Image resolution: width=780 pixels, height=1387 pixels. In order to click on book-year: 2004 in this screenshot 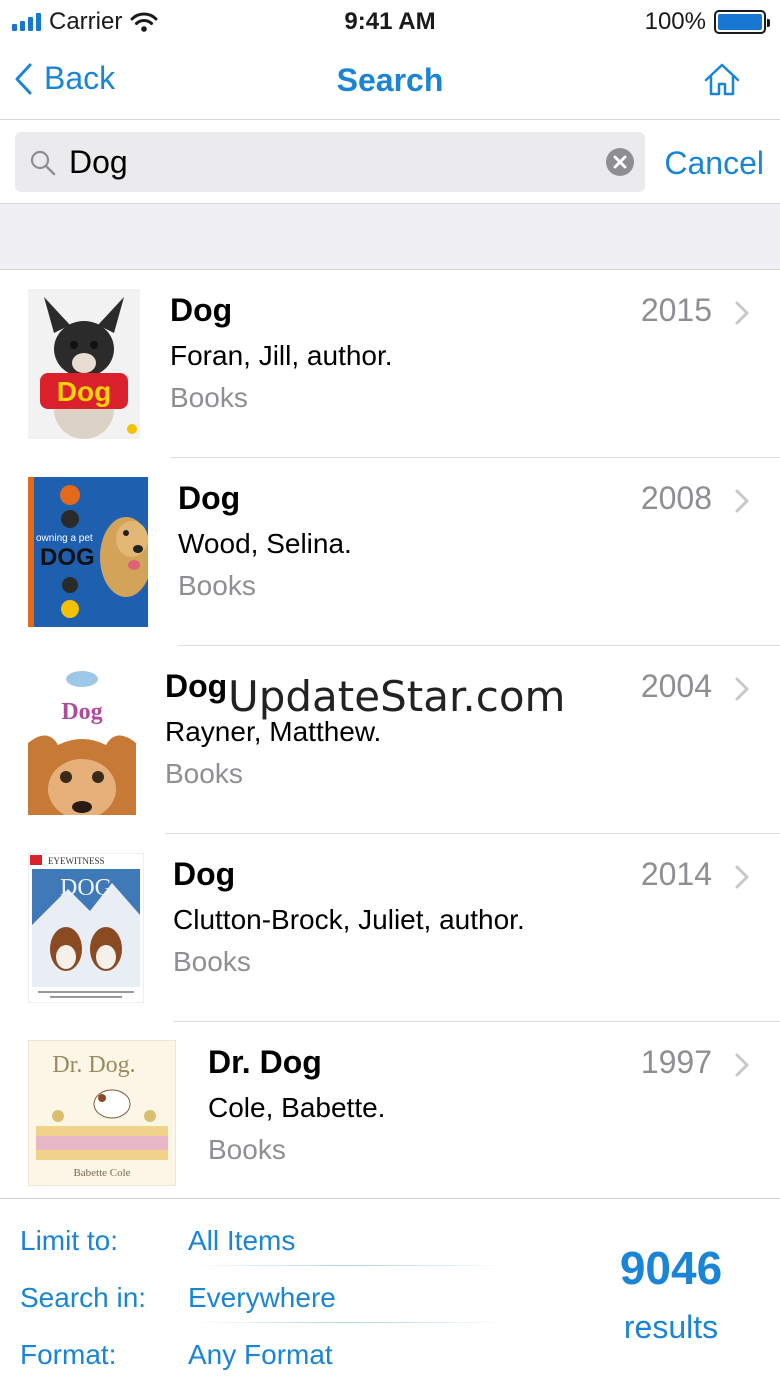, I will do `click(676, 686)`.